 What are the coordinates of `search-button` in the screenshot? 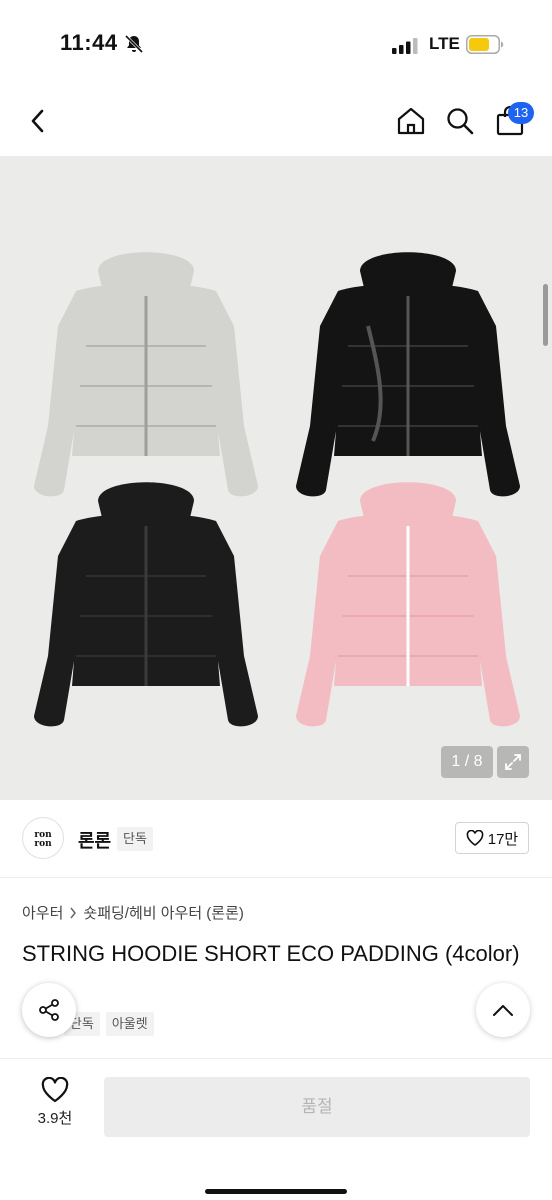 It's located at (460, 121).